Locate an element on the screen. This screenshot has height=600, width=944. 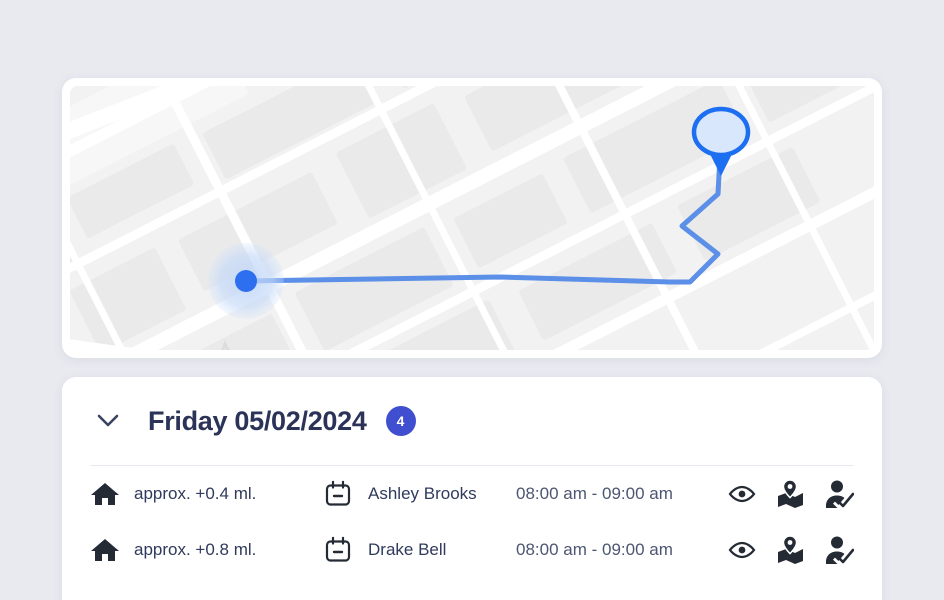
distance-label: approx. +0.4 ml. is located at coordinates (195, 493).